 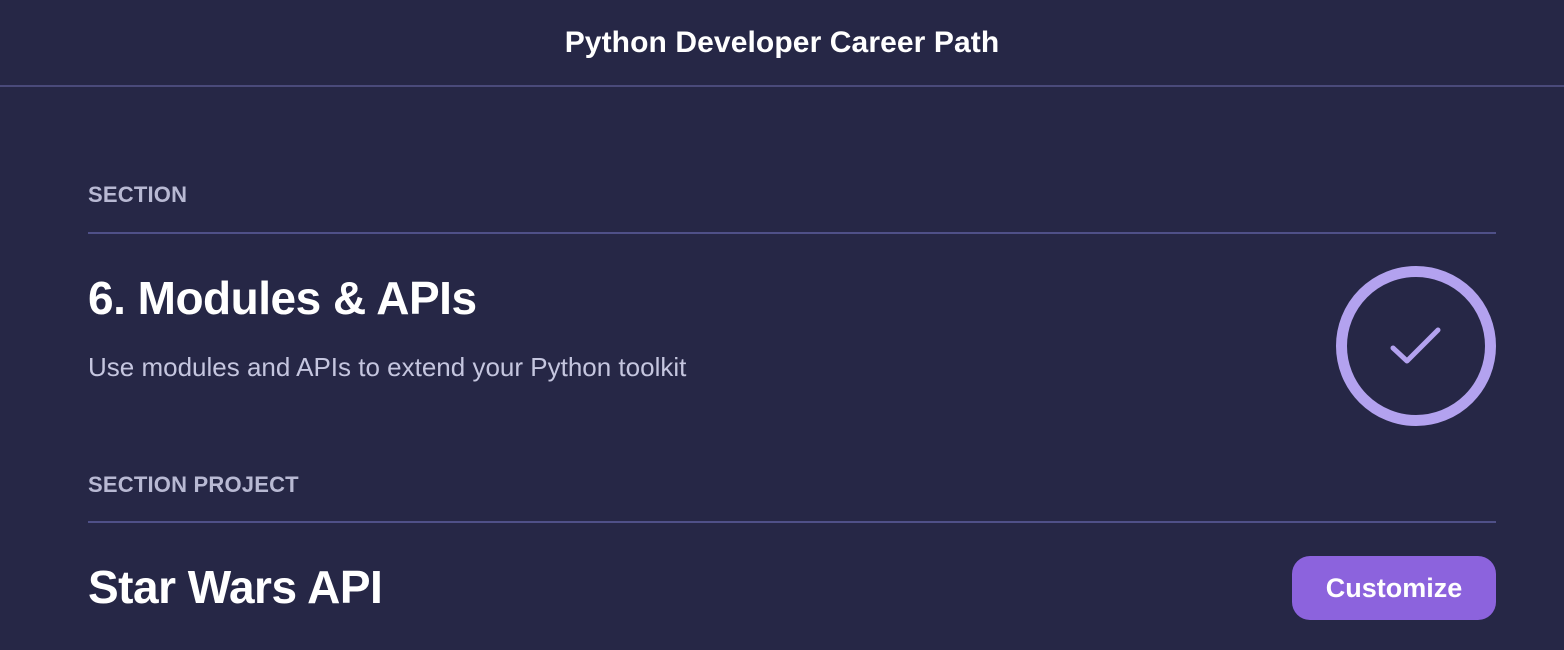 I want to click on section-completion-badge, so click(x=1416, y=346).